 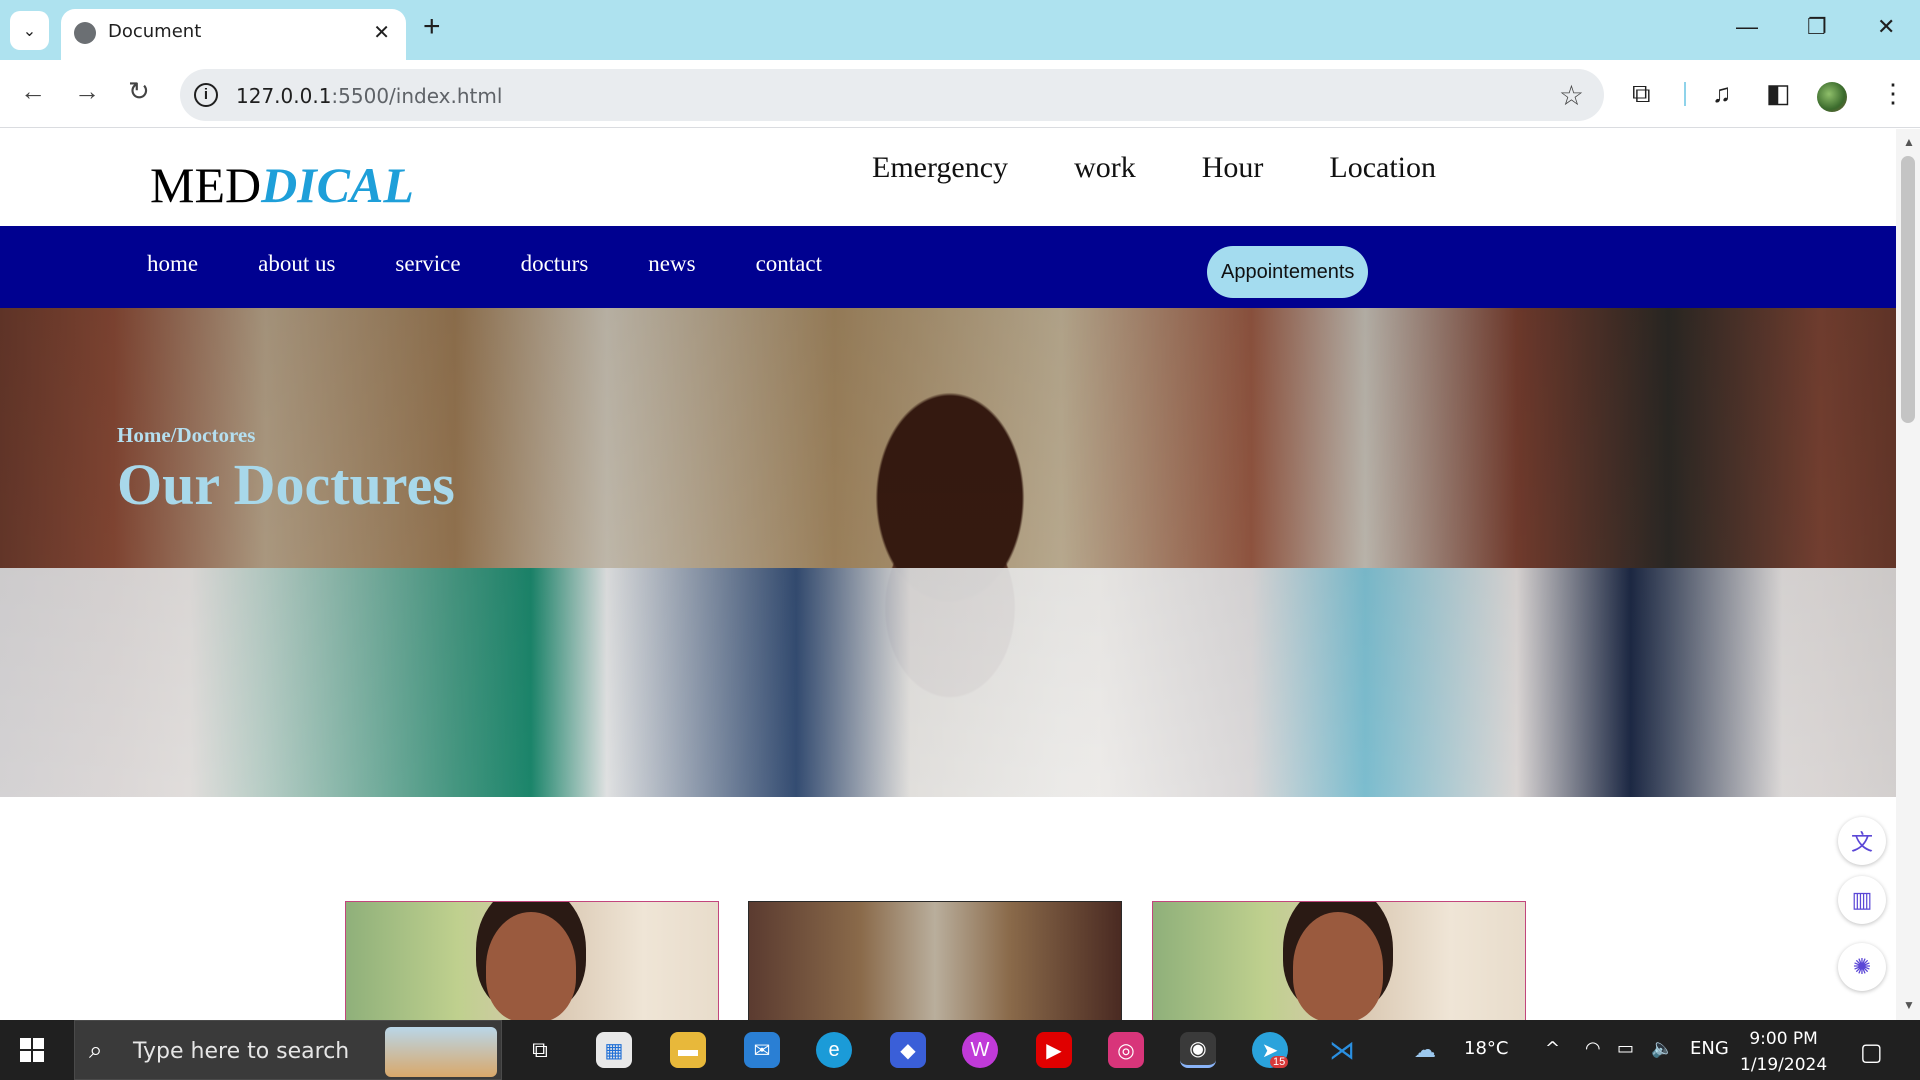 I want to click on page-title: Our Doctures, so click(x=286, y=484).